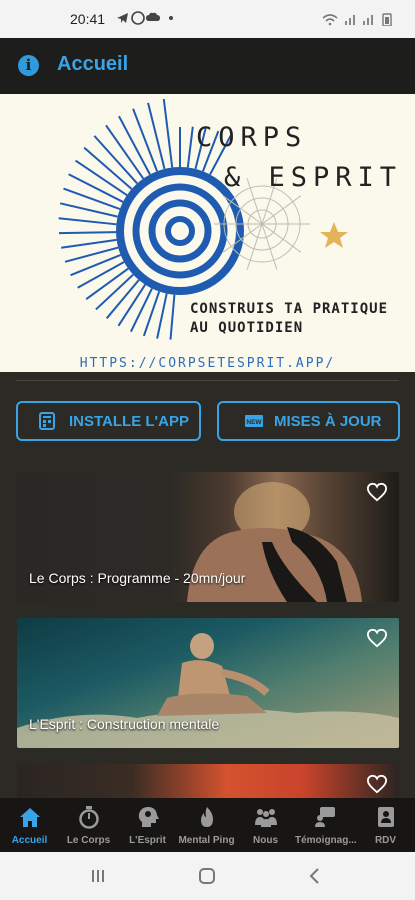  Describe the element at coordinates (208, 781) in the screenshot. I see `mental-ping-card` at that location.